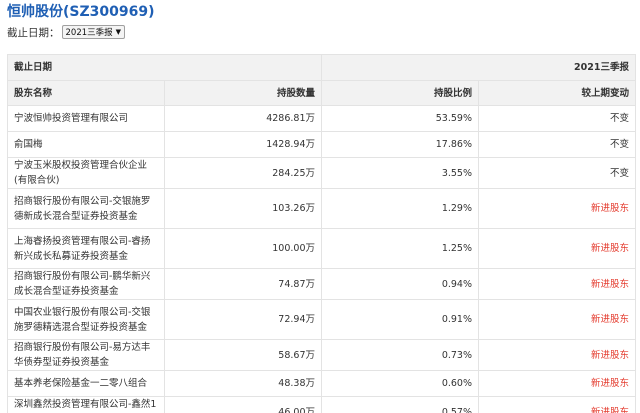  What do you see at coordinates (164, 67) in the screenshot?
I see `period-label: 截止日期` at bounding box center [164, 67].